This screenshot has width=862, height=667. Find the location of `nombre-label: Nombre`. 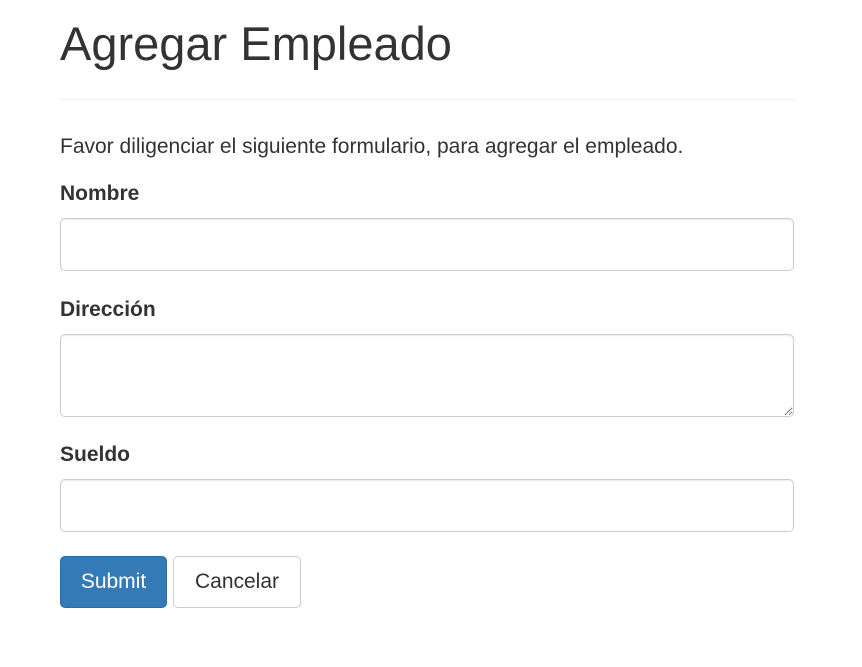

nombre-label: Nombre is located at coordinates (100, 193).